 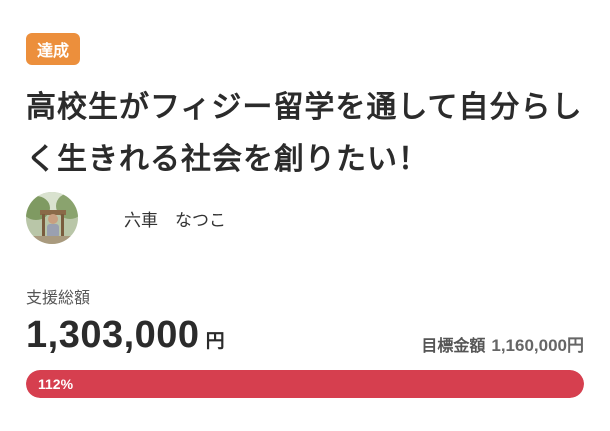 I want to click on progress-percent: 112%, so click(x=56, y=384).